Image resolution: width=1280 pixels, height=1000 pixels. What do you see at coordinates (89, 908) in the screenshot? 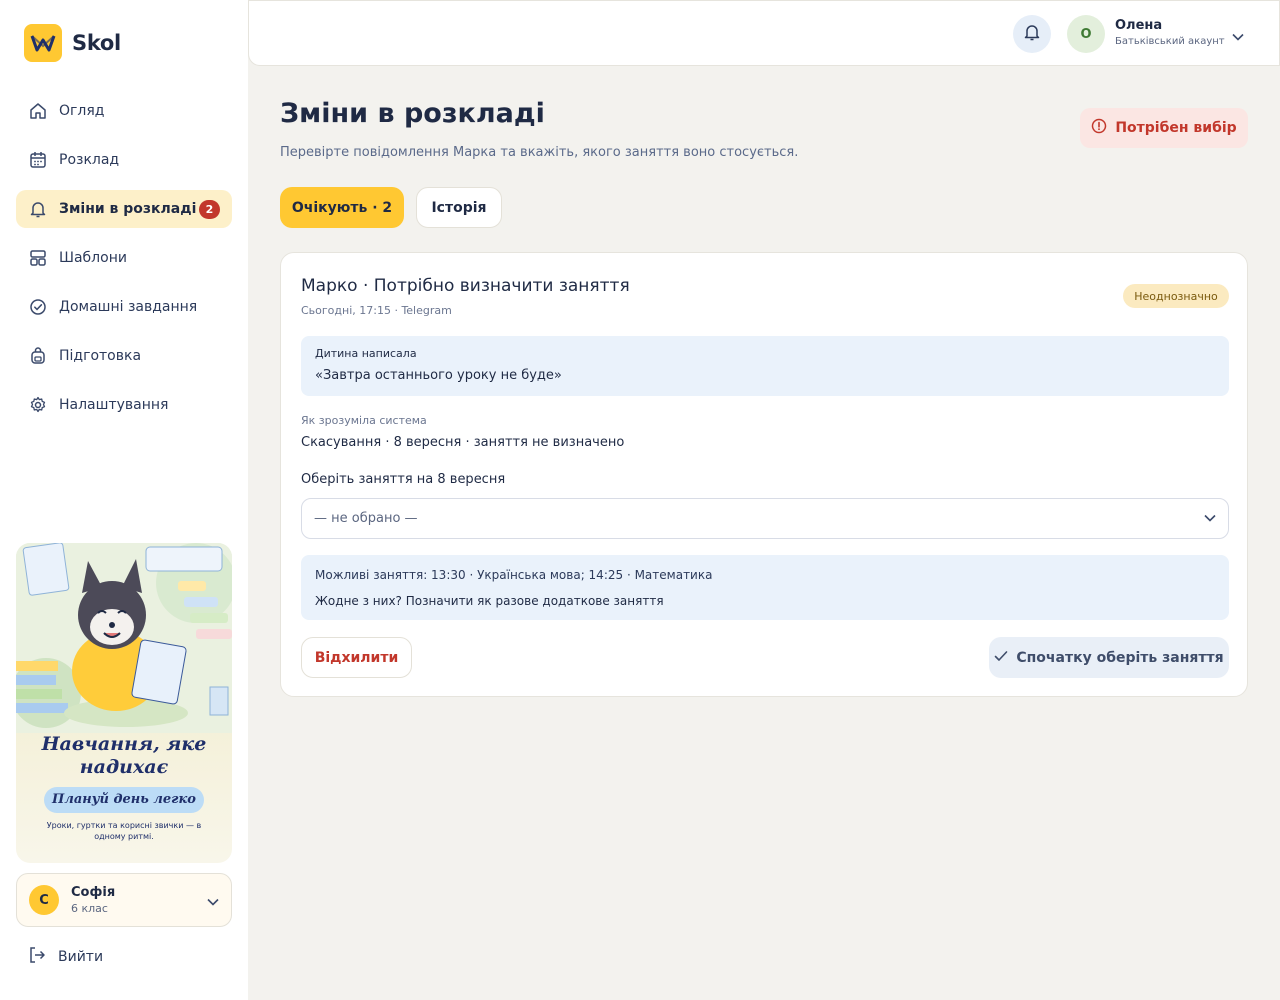
I see `child-grade: 6 клас` at bounding box center [89, 908].